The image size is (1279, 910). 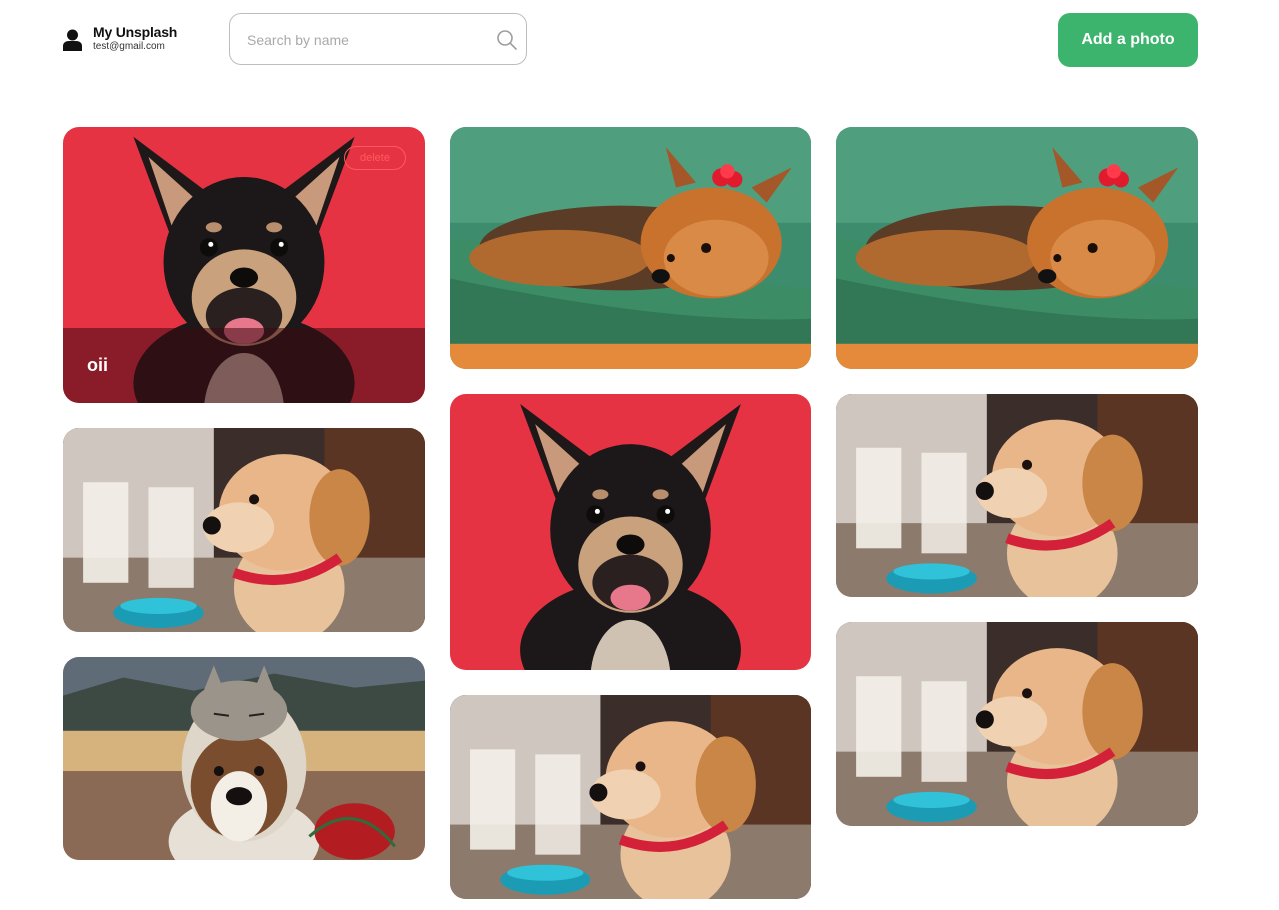 I want to click on photo-overlay, so click(x=244, y=365).